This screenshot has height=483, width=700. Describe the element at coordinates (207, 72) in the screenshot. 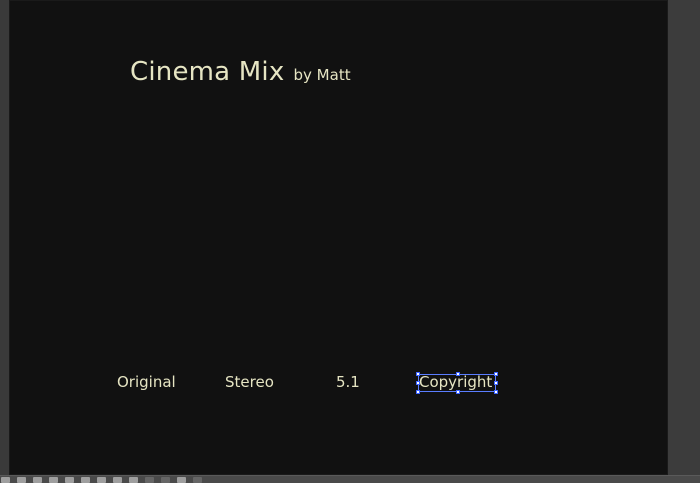

I see `menu-title-main: Cinema Mix` at that location.